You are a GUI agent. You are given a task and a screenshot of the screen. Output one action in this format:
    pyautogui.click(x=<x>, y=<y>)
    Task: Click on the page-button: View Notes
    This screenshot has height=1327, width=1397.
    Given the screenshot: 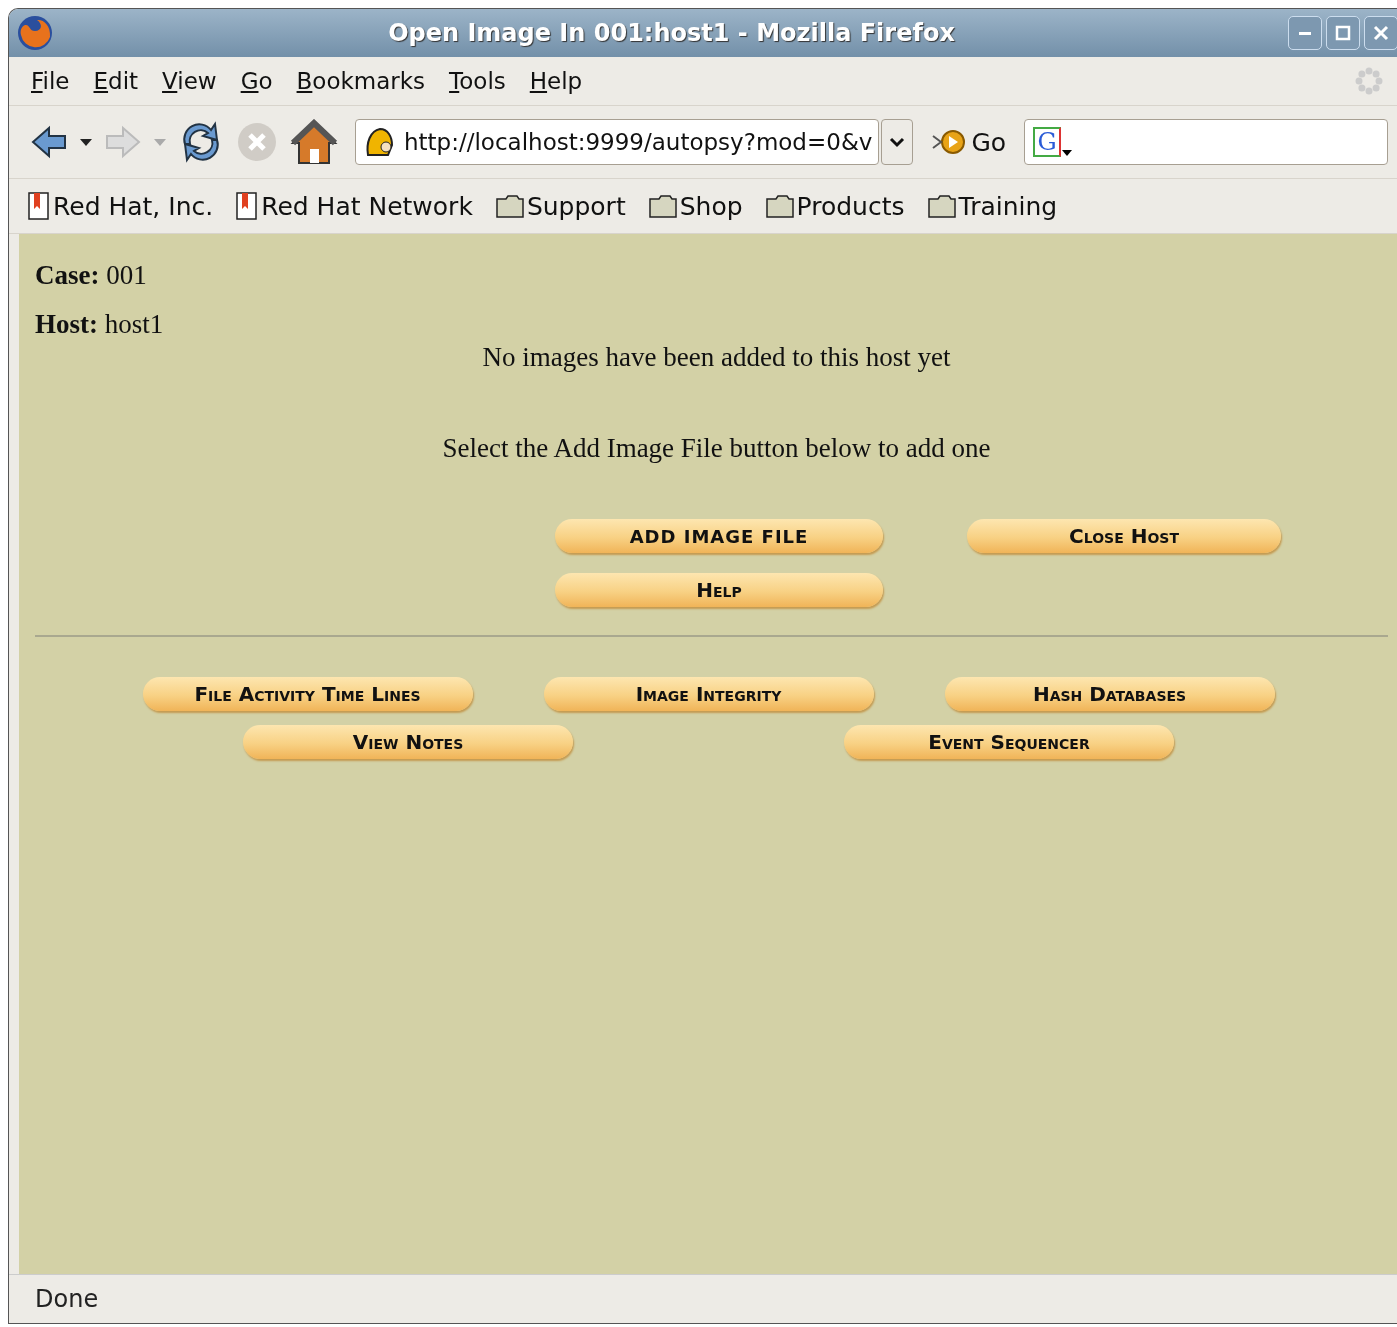 What is the action you would take?
    pyautogui.click(x=408, y=742)
    